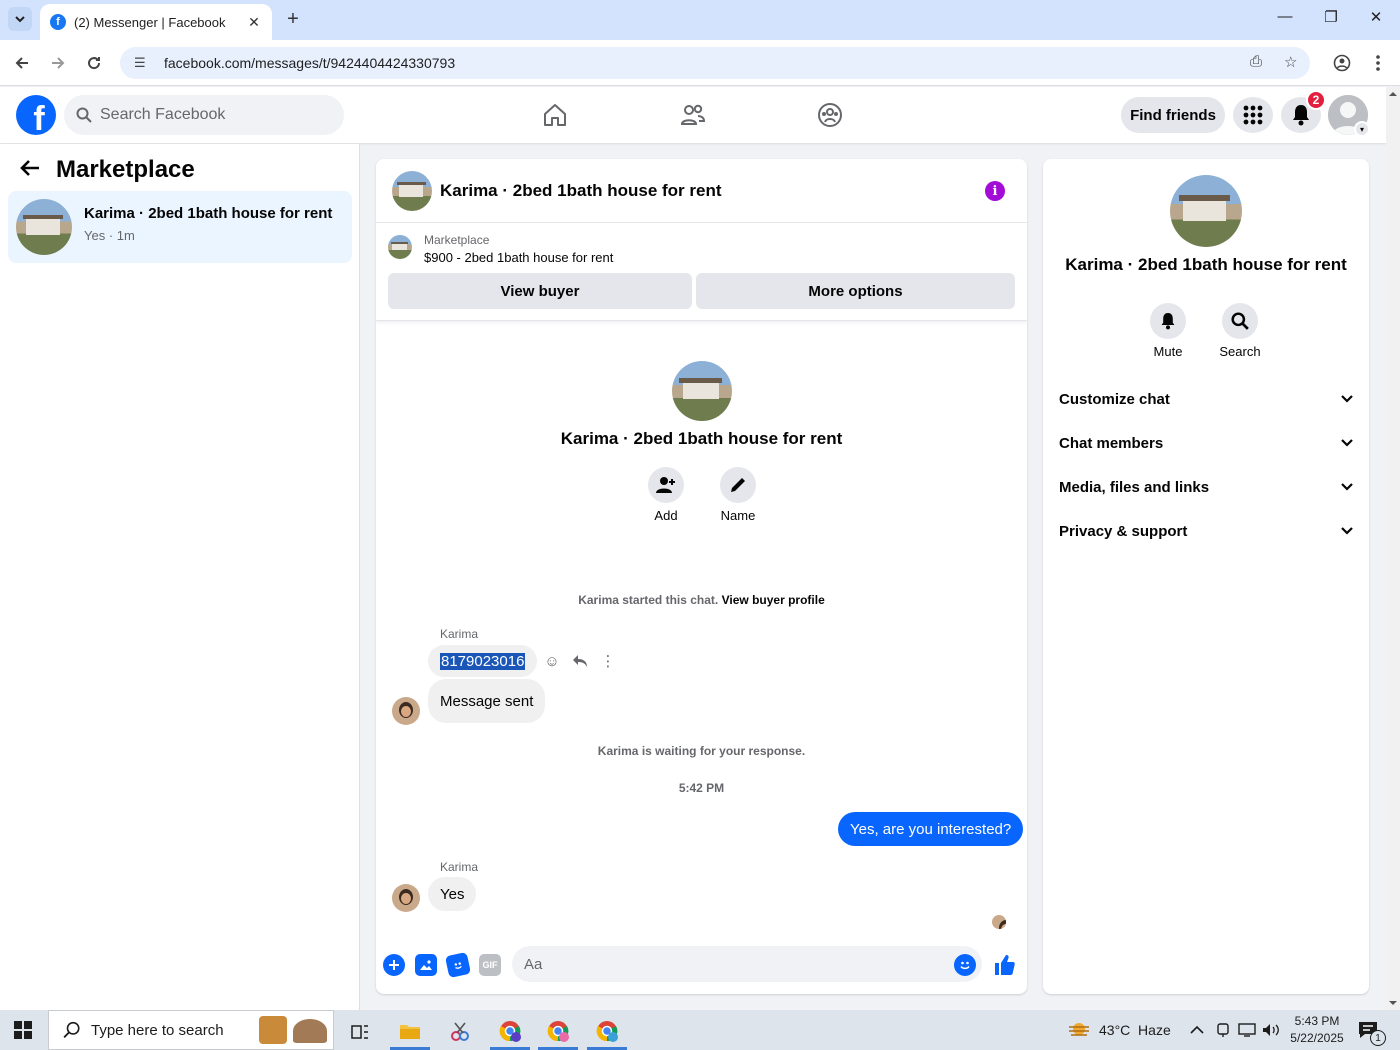 This screenshot has width=1400, height=1050. I want to click on chat-avatar, so click(412, 191).